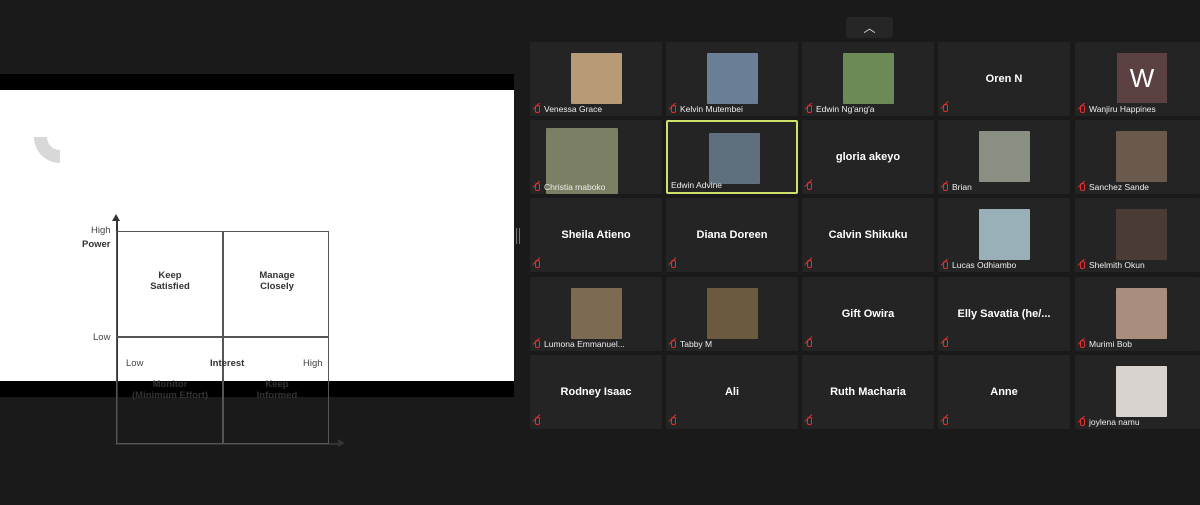 The width and height of the screenshot is (1200, 505). I want to click on participant-tile: W Wanjiru Happines, so click(1137, 79).